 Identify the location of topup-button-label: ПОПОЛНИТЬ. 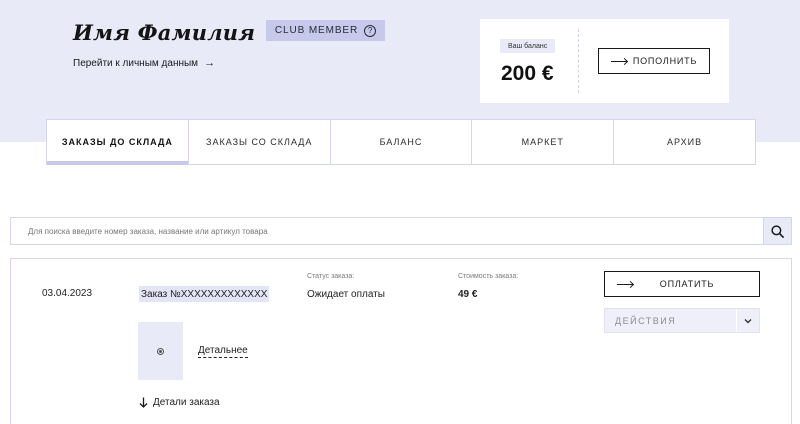
(665, 61).